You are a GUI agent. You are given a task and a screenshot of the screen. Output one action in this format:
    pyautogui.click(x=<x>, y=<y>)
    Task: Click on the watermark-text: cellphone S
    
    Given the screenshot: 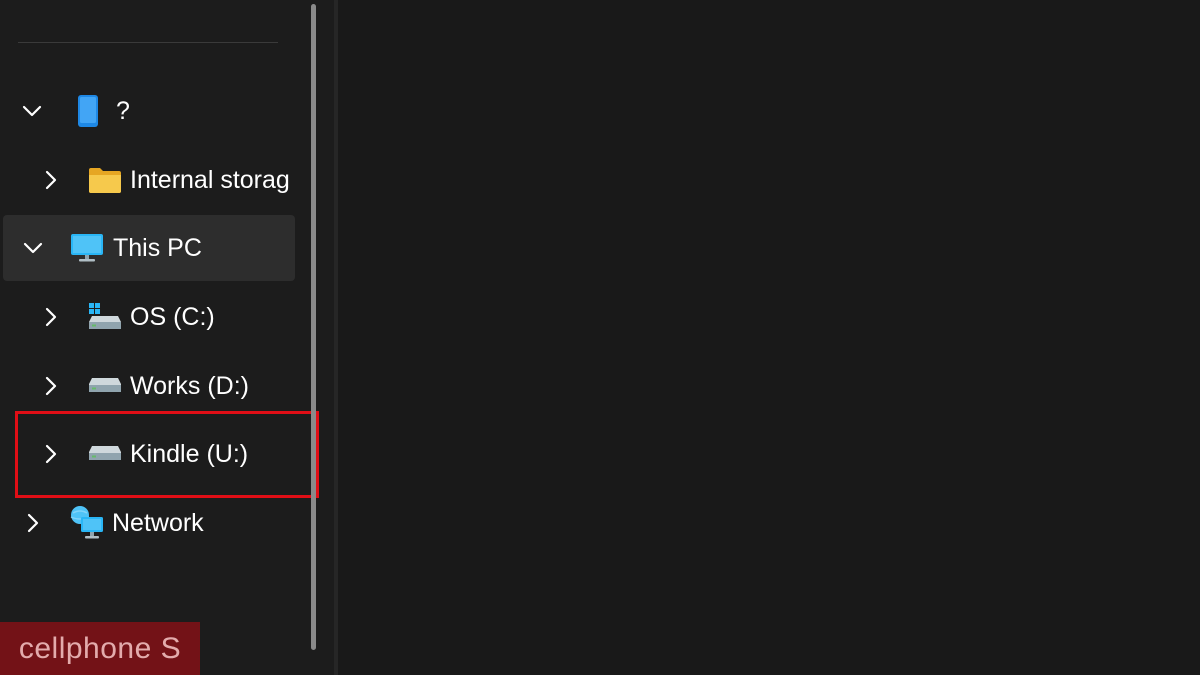 What is the action you would take?
    pyautogui.click(x=100, y=648)
    